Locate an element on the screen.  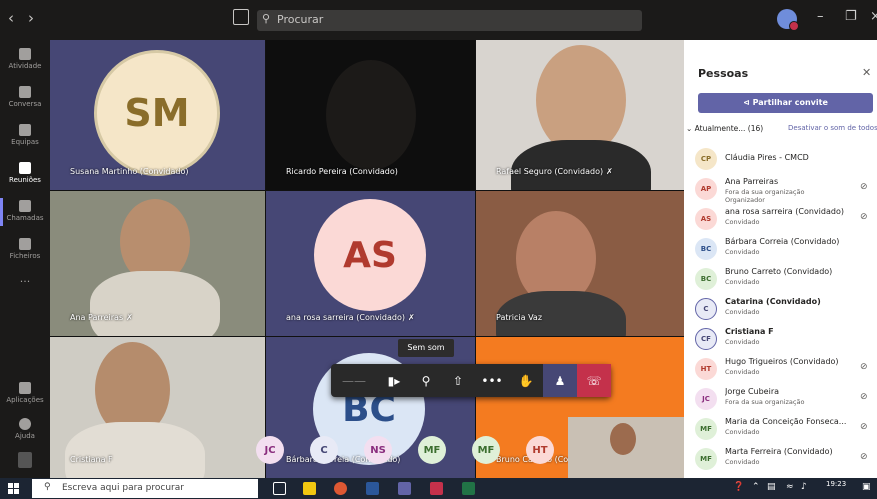
participant-avatar: SM is located at coordinates (157, 113).